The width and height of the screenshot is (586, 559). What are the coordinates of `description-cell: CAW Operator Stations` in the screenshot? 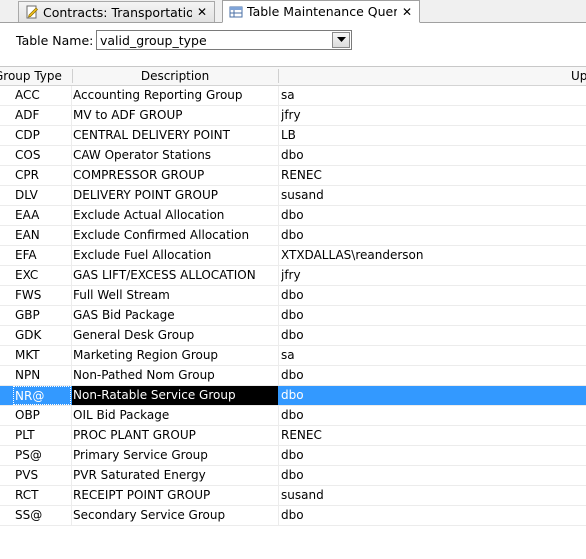 It's located at (175, 155).